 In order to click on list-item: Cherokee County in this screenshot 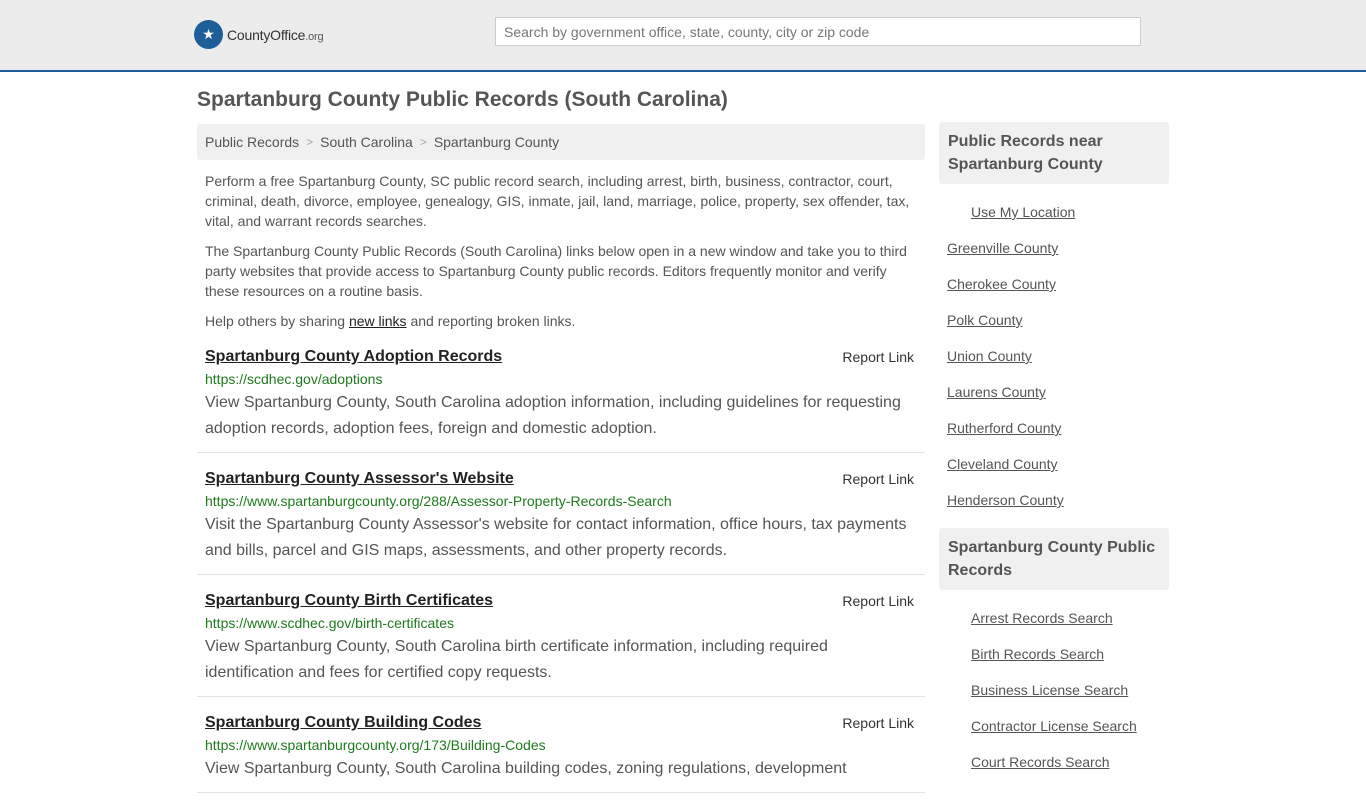, I will do `click(1054, 284)`.